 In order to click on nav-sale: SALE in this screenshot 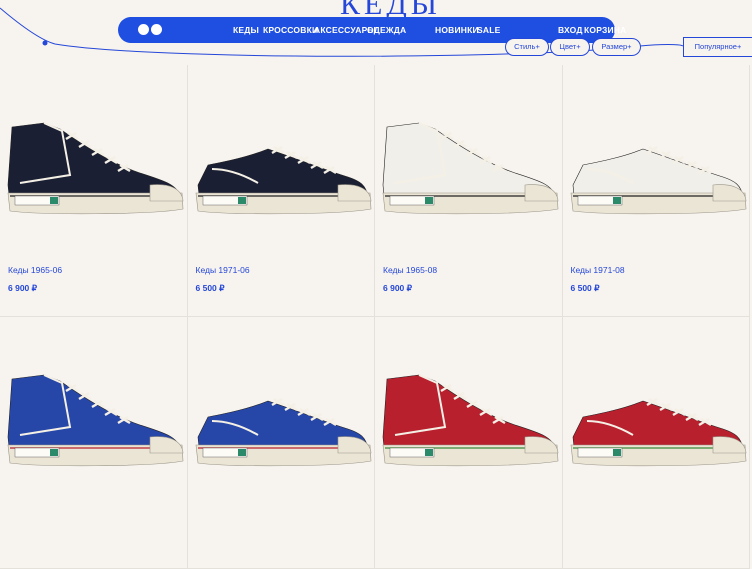, I will do `click(488, 30)`.